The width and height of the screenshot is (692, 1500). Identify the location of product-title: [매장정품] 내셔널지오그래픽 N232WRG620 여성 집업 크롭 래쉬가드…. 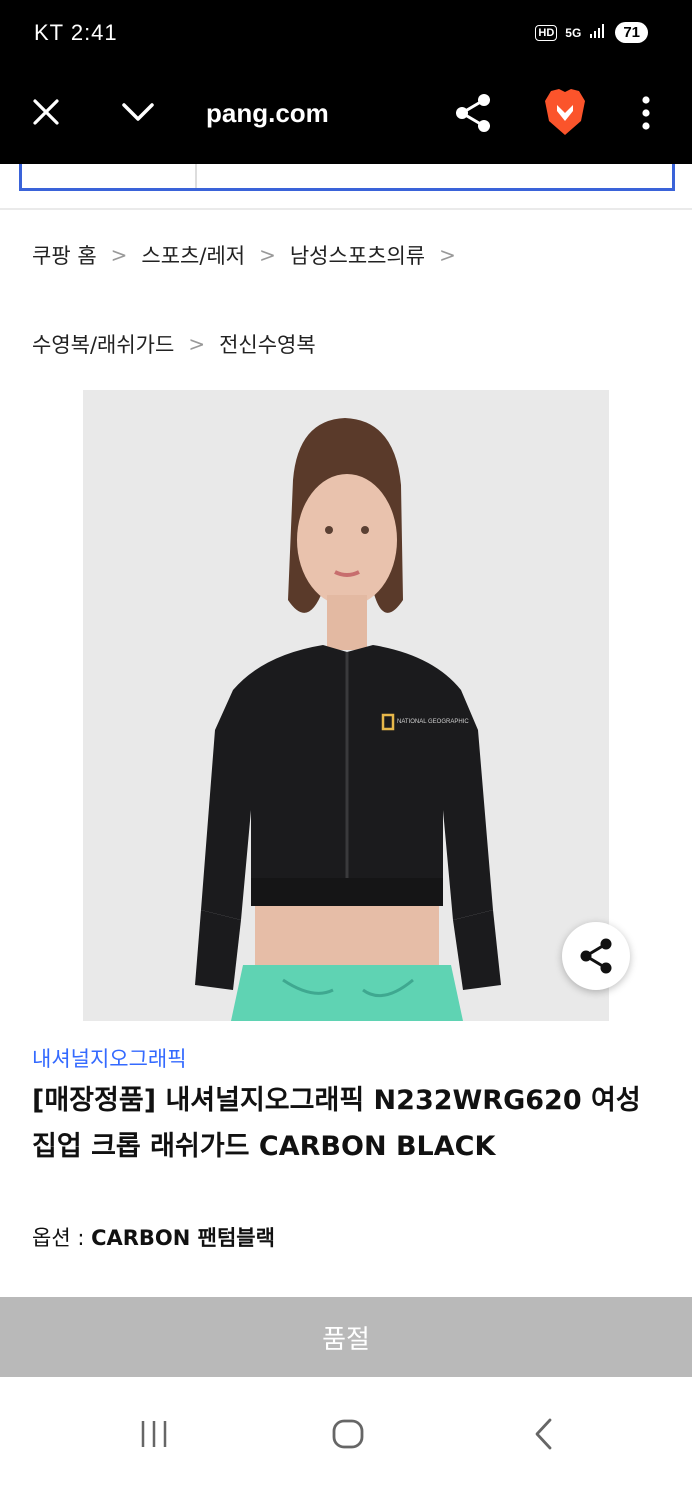
(336, 1123).